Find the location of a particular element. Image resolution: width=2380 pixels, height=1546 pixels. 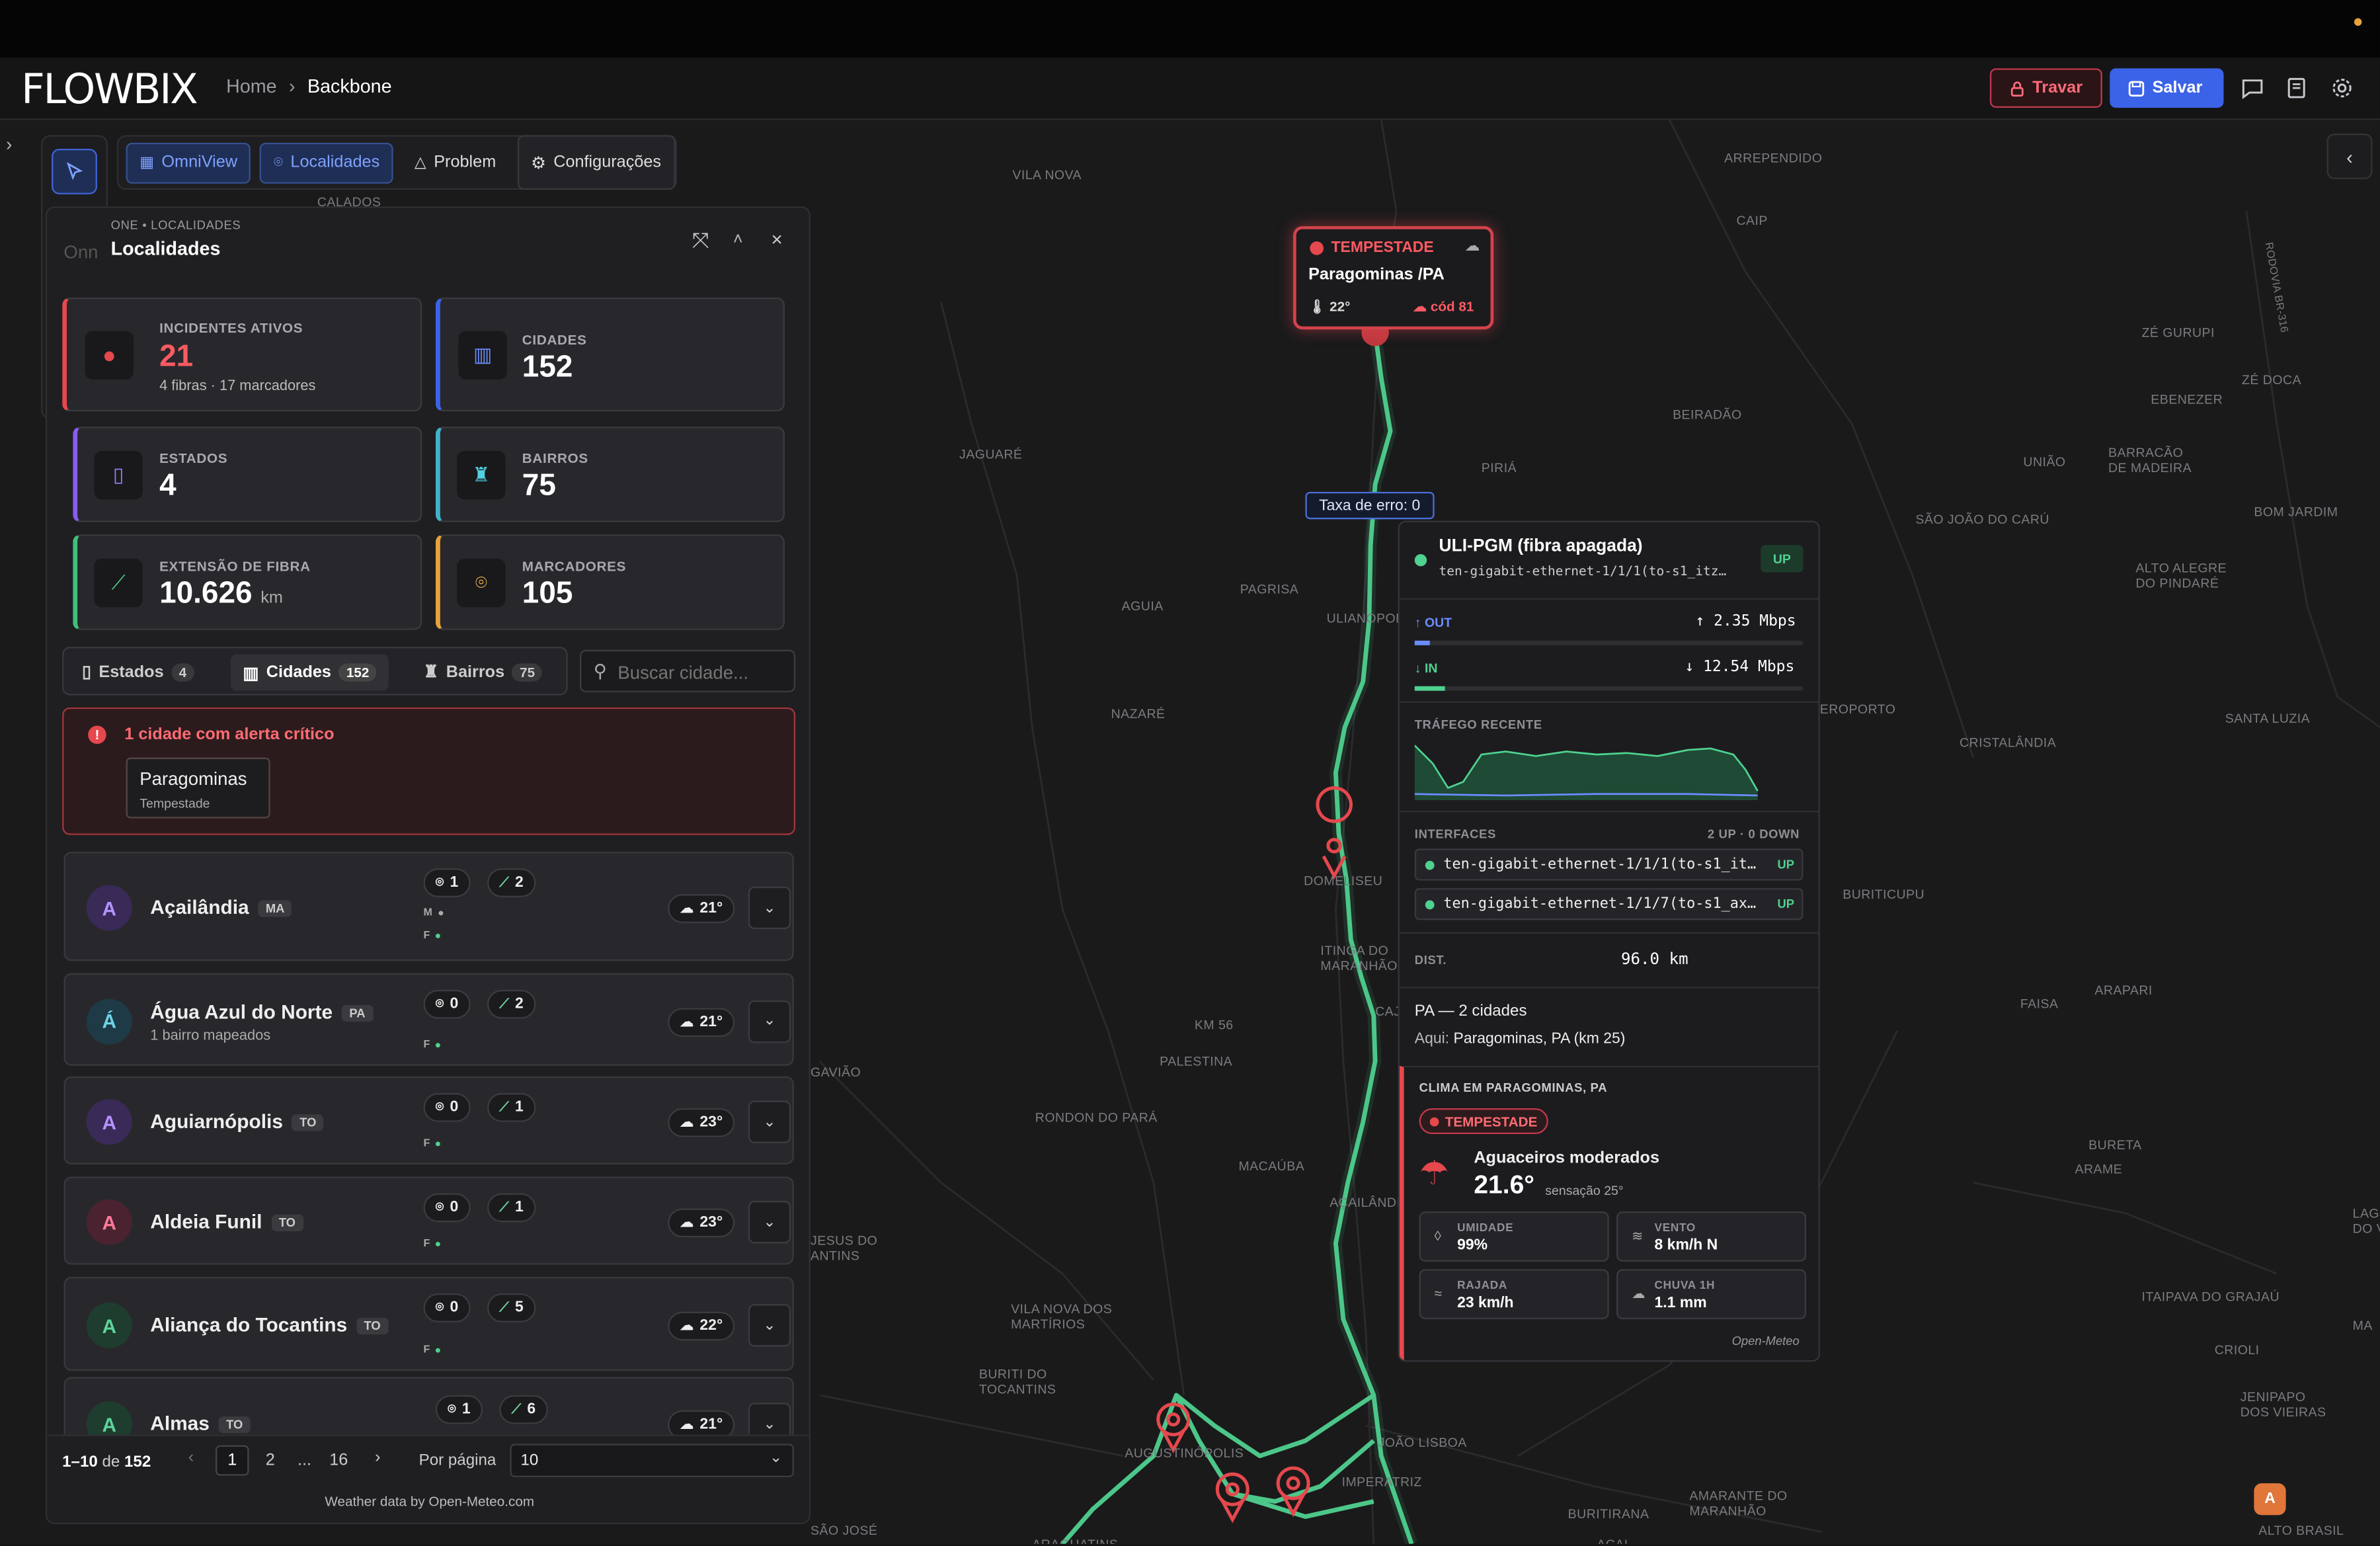

cursor-icon is located at coordinates (75, 171).